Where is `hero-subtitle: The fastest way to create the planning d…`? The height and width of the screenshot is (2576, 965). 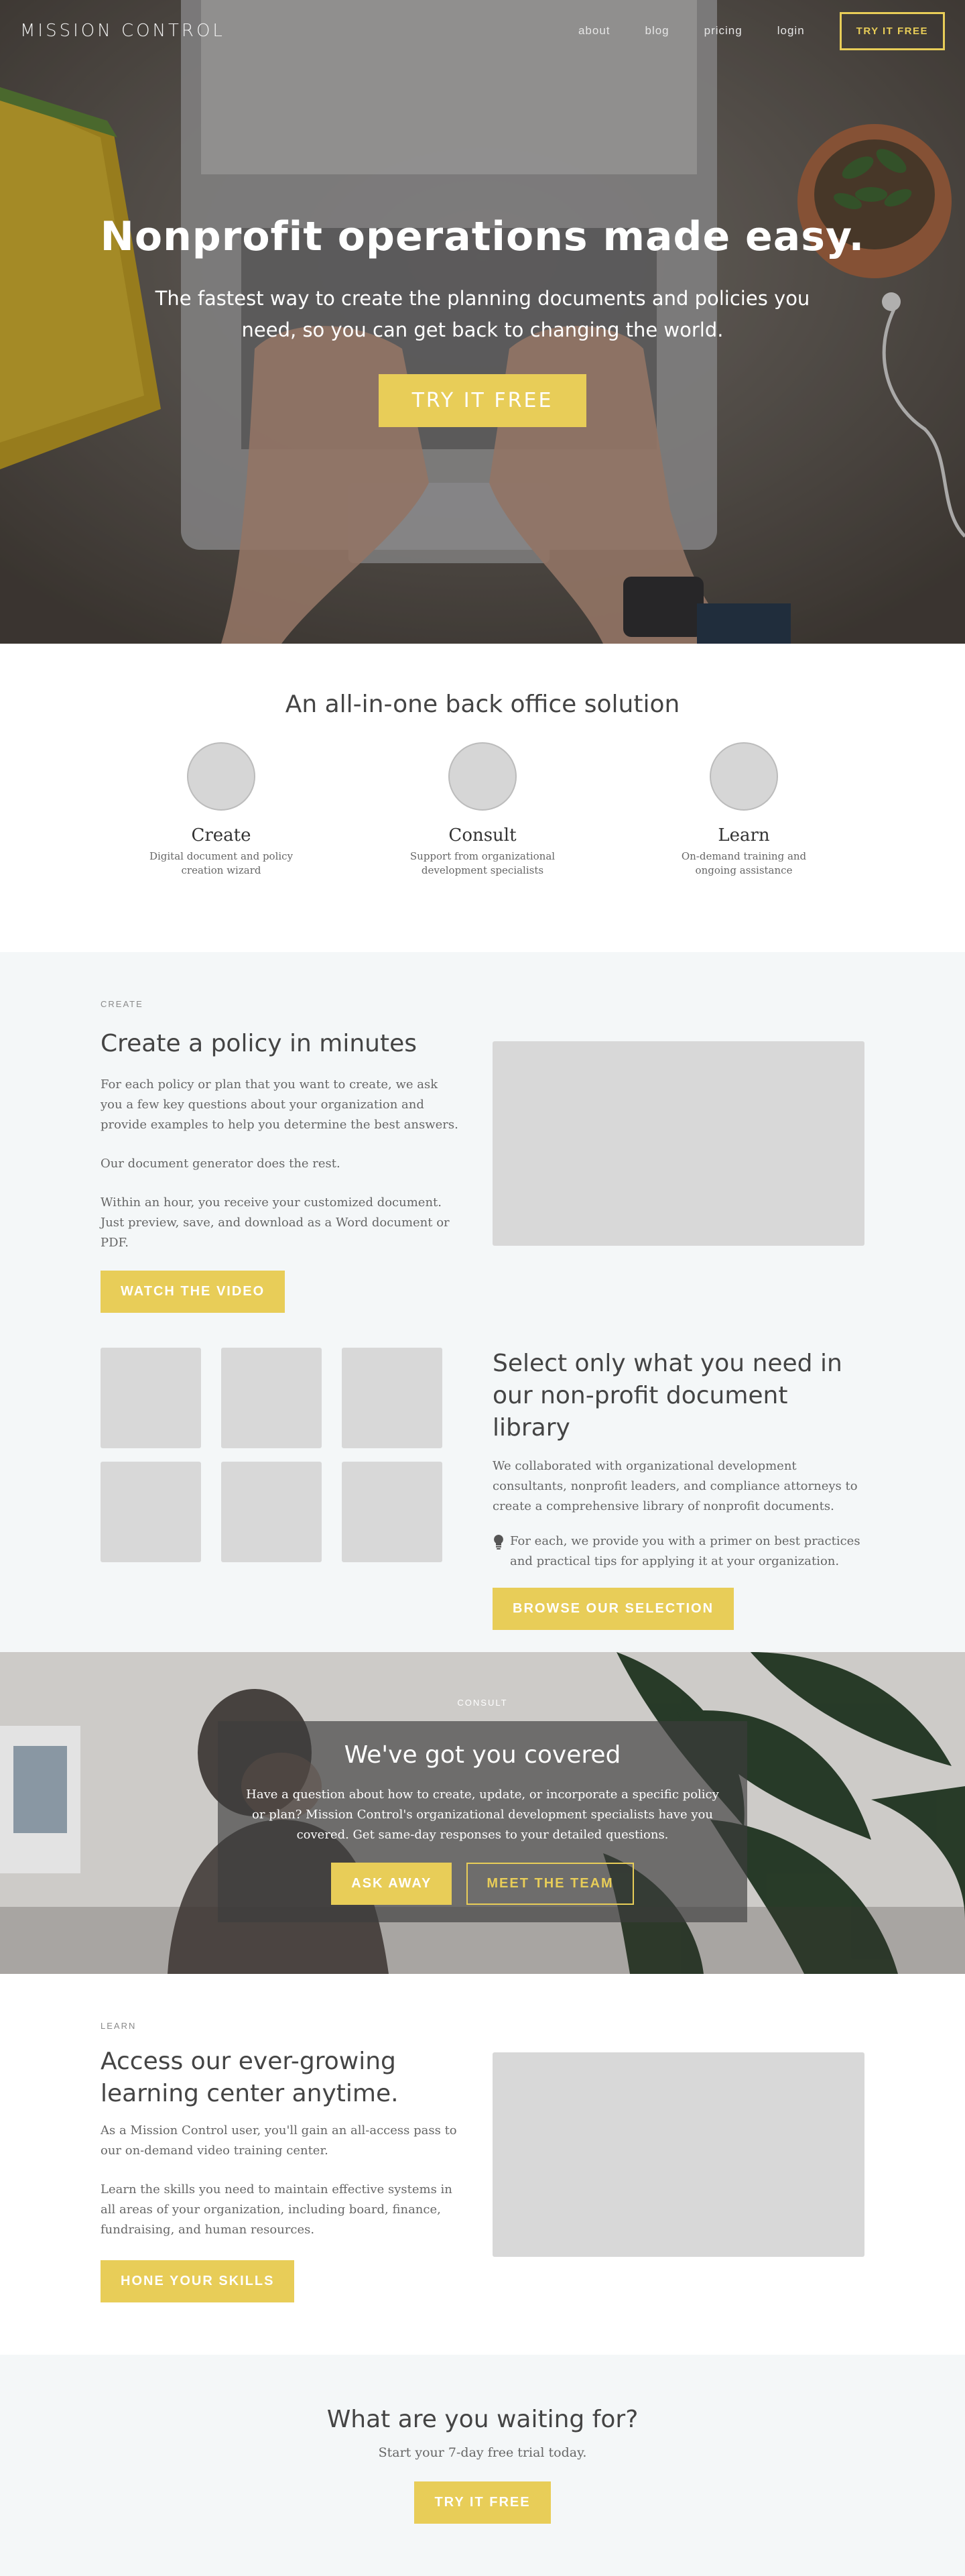 hero-subtitle: The fastest way to create the planning d… is located at coordinates (482, 314).